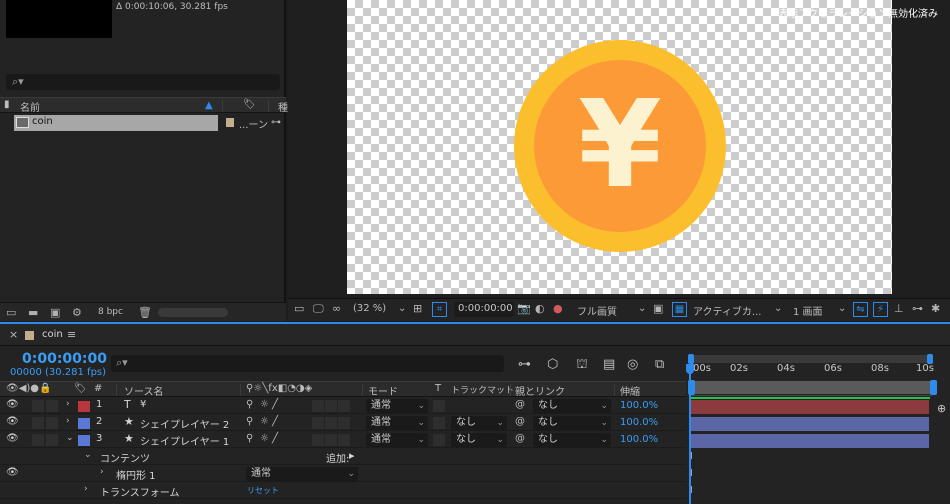 This screenshot has height=504, width=950. I want to click on sort-ascending-icon: ▲, so click(209, 105).